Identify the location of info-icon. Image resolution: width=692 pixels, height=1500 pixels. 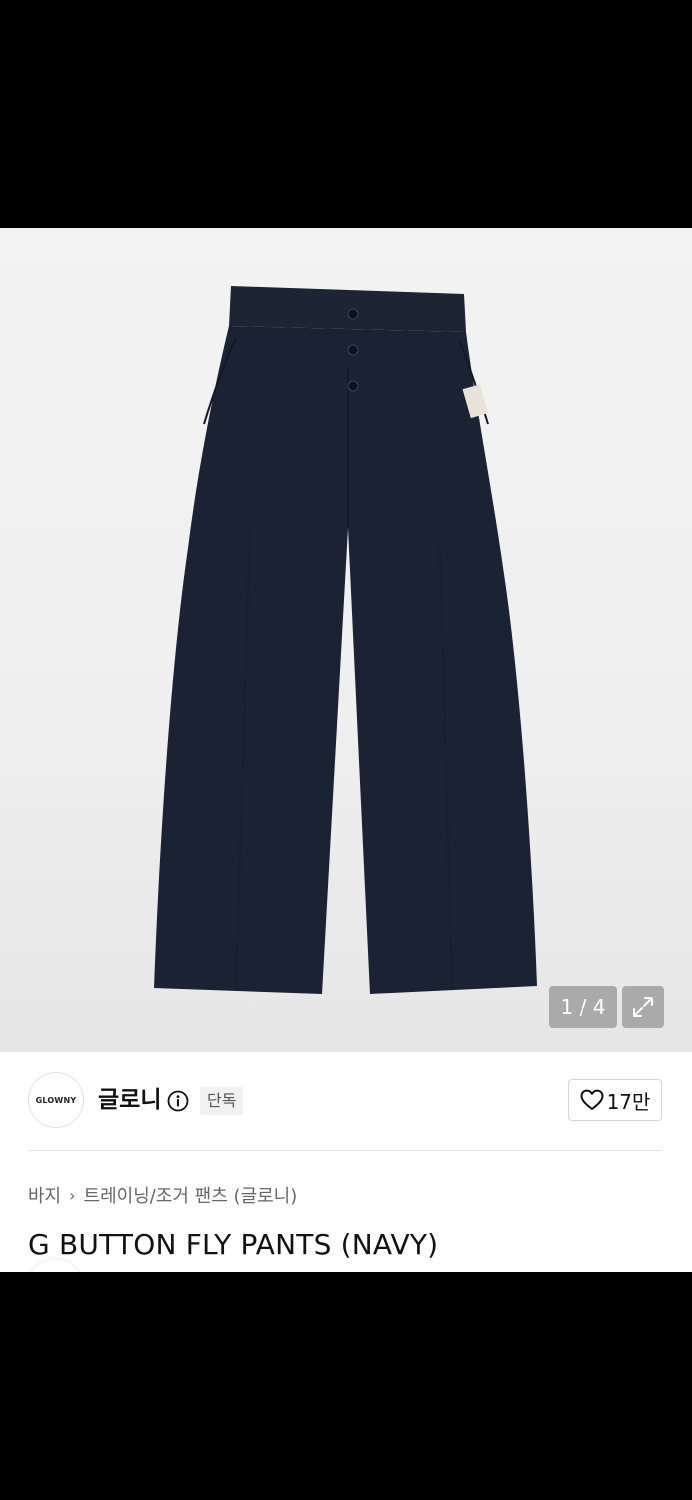
(178, 1101).